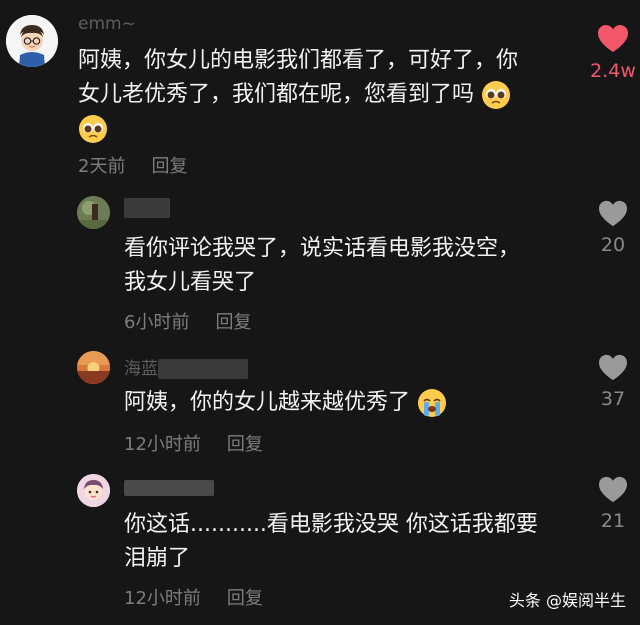 The height and width of the screenshot is (625, 640). What do you see at coordinates (613, 399) in the screenshot?
I see `like-count: 37` at bounding box center [613, 399].